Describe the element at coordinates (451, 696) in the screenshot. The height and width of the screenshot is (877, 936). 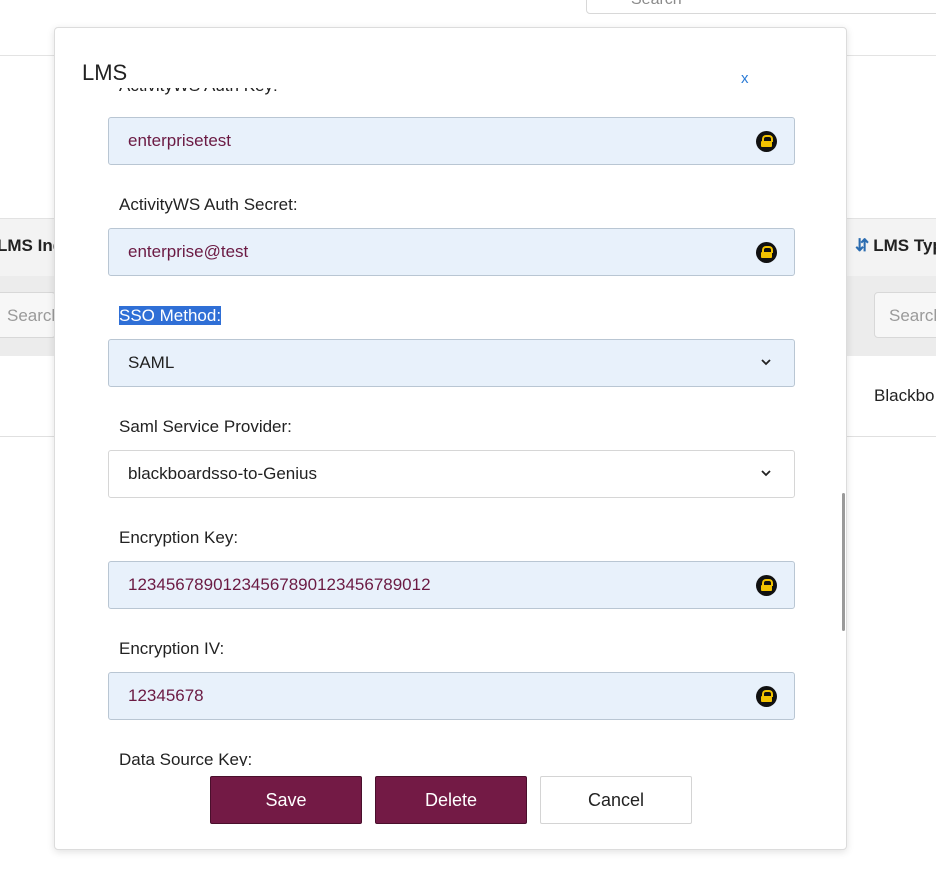
I see `encryption-iv-field: 12345678` at that location.